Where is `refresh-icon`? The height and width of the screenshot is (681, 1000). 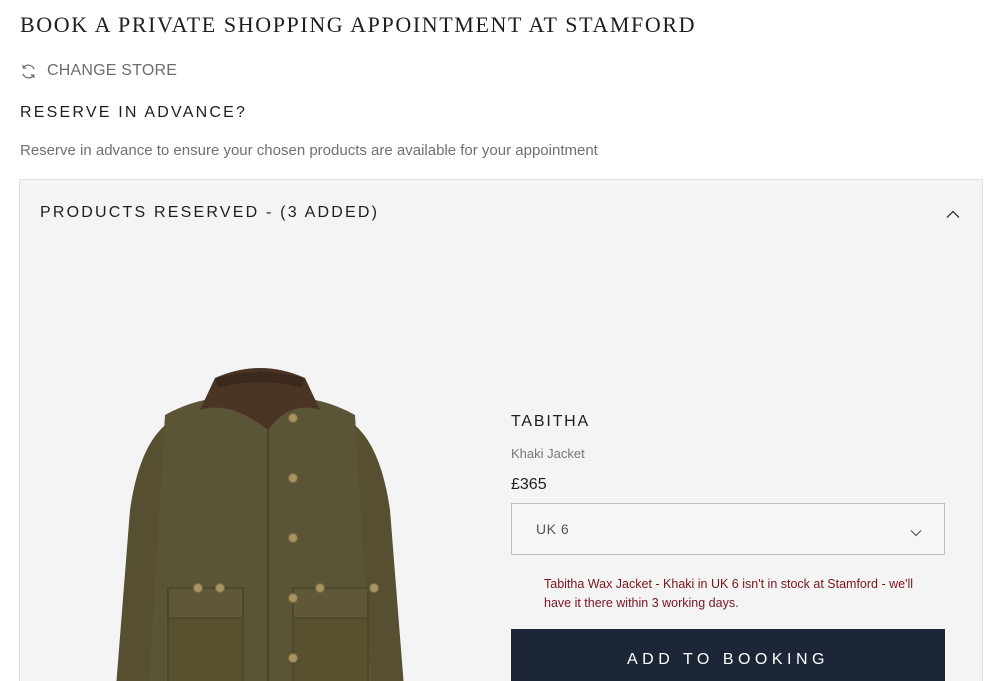
refresh-icon is located at coordinates (28, 71).